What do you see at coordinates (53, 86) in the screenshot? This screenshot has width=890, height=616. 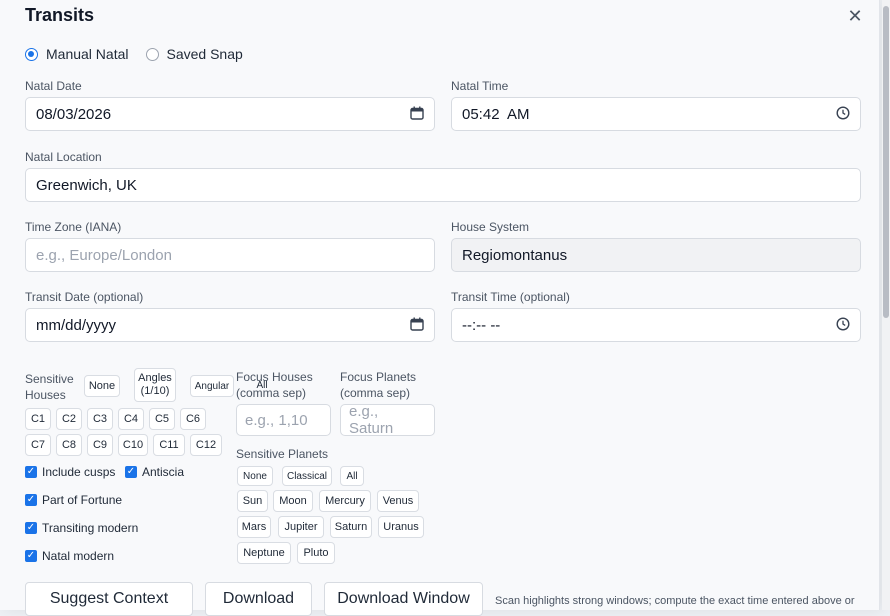 I see `natal-date-label: Natal Date` at bounding box center [53, 86].